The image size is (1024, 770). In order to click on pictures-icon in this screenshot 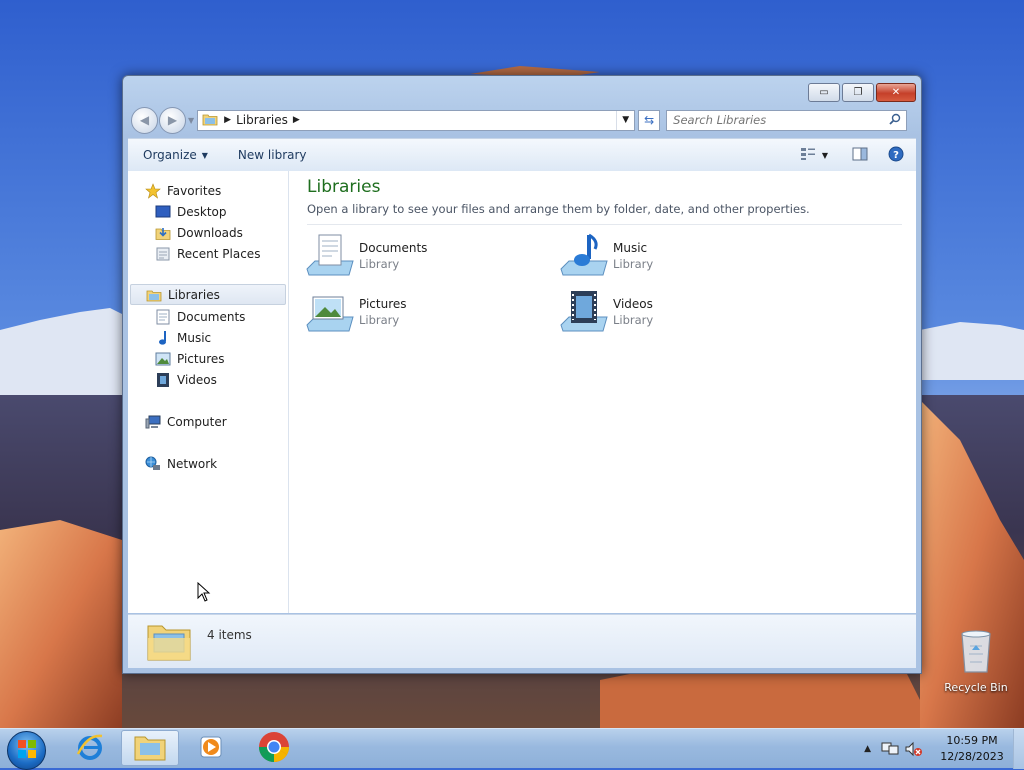, I will do `click(163, 359)`.